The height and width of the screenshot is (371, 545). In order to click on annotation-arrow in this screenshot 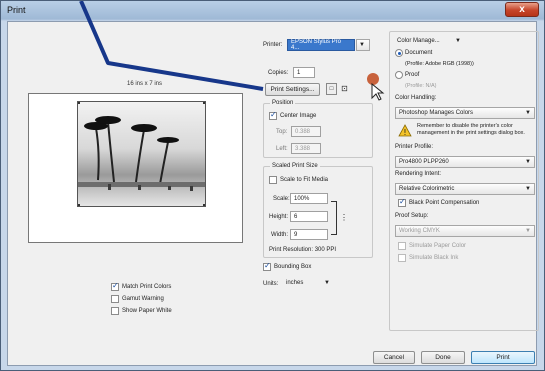, I will do `click(171, 46)`.